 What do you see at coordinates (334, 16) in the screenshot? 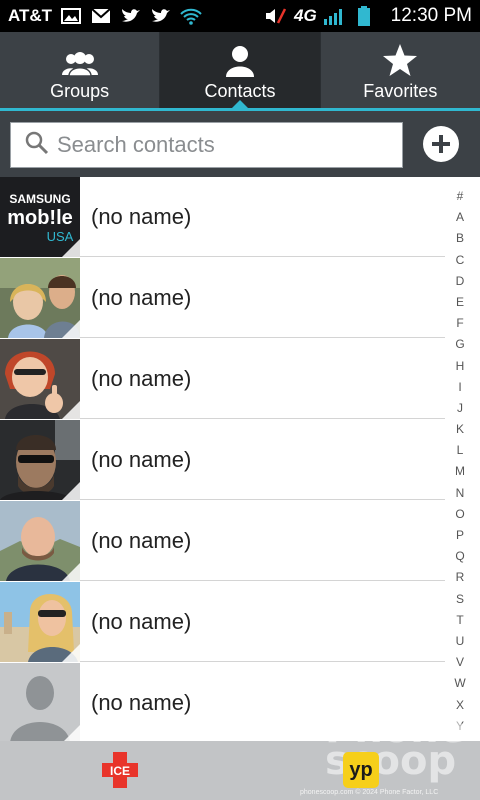
I see `signal-icon` at bounding box center [334, 16].